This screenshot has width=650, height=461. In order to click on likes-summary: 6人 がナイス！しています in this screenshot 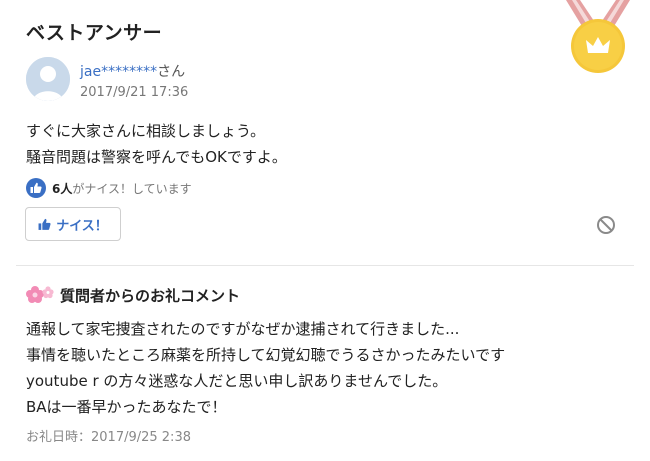, I will do `click(109, 188)`.